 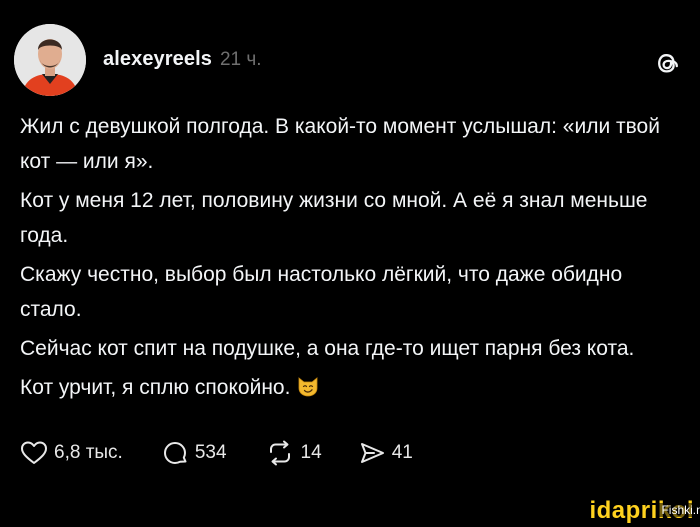 What do you see at coordinates (308, 386) in the screenshot?
I see `smirking-cat-emoji` at bounding box center [308, 386].